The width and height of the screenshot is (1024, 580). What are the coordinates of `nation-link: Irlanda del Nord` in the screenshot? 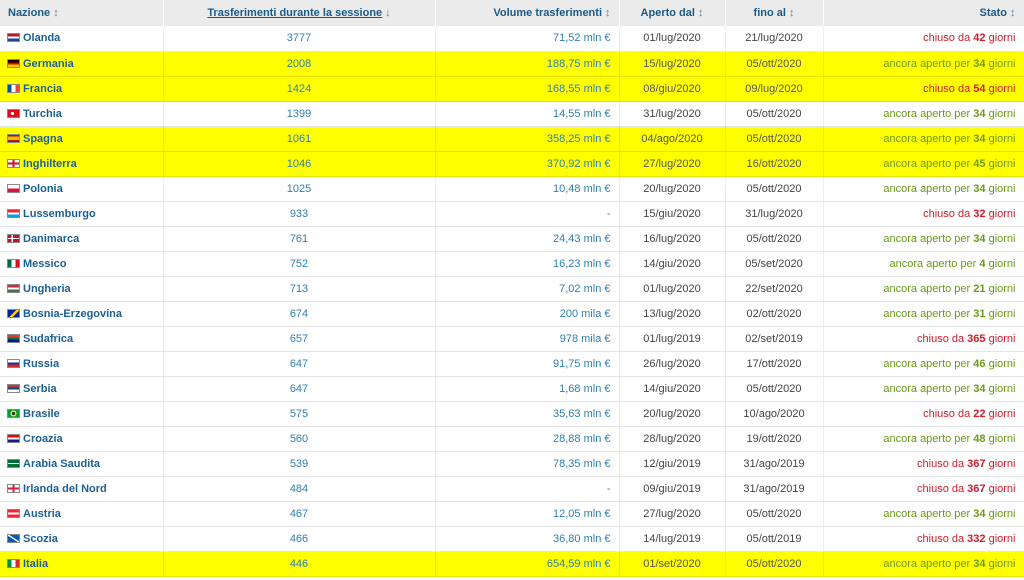 It's located at (65, 489).